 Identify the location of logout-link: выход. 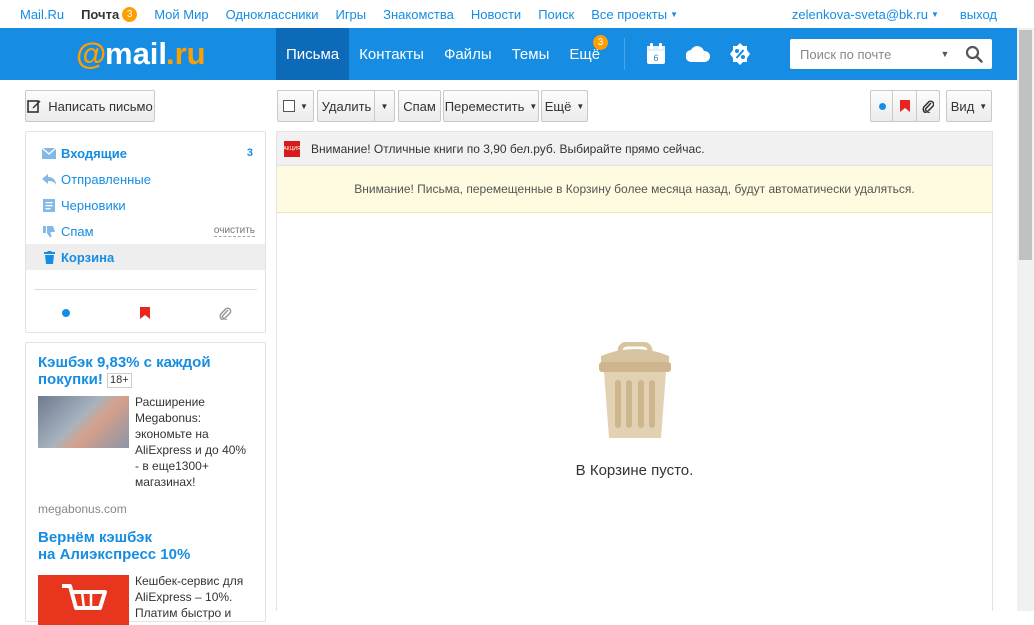
(978, 14).